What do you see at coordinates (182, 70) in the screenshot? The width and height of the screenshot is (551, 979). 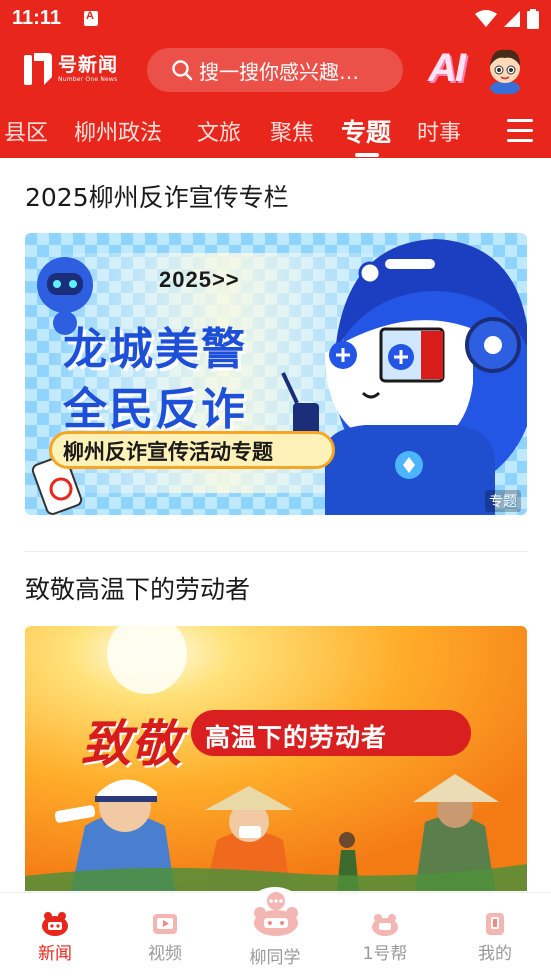 I see `search-icon` at bounding box center [182, 70].